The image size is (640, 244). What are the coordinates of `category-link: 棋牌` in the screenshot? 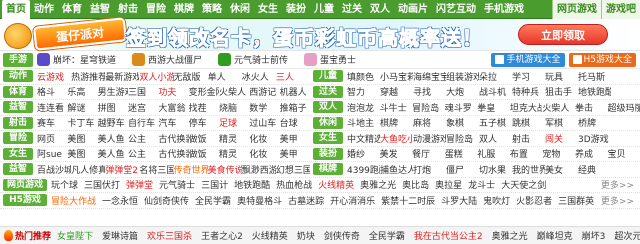 It's located at (396, 122).